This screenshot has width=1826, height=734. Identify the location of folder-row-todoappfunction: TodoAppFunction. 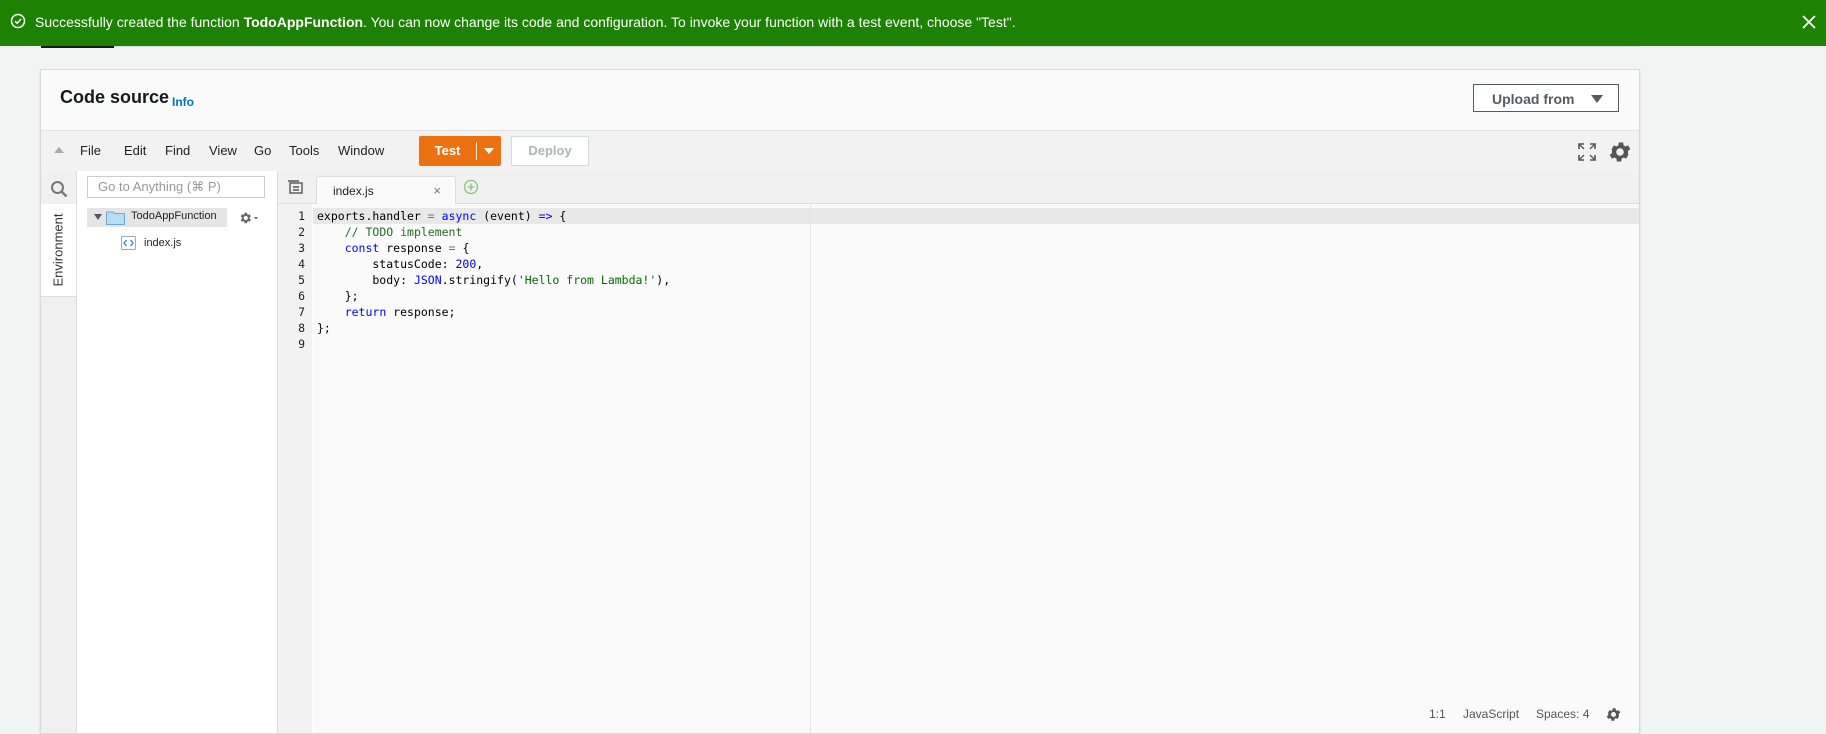
(157, 217).